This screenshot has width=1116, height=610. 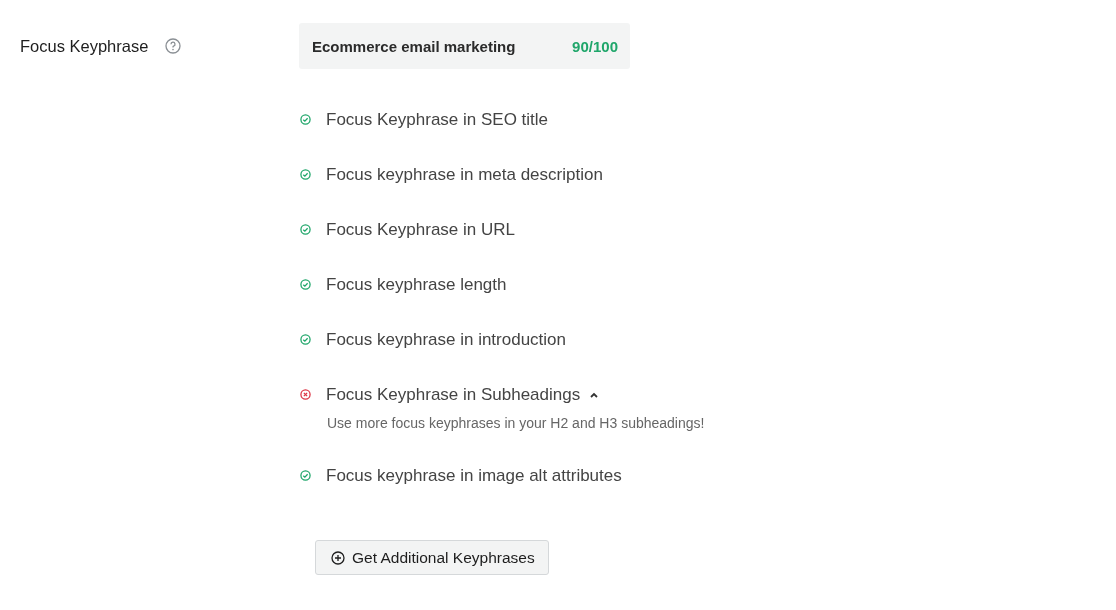 I want to click on check-item: Focus Keyphrase in SEO title, so click(x=437, y=119).